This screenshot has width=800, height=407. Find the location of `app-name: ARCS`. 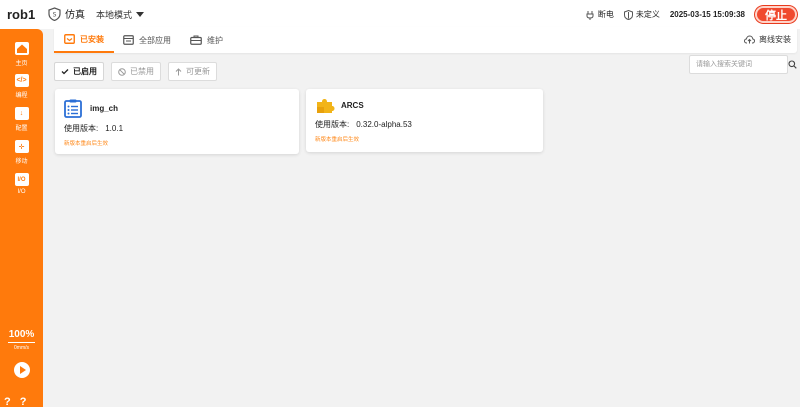

app-name: ARCS is located at coordinates (352, 105).